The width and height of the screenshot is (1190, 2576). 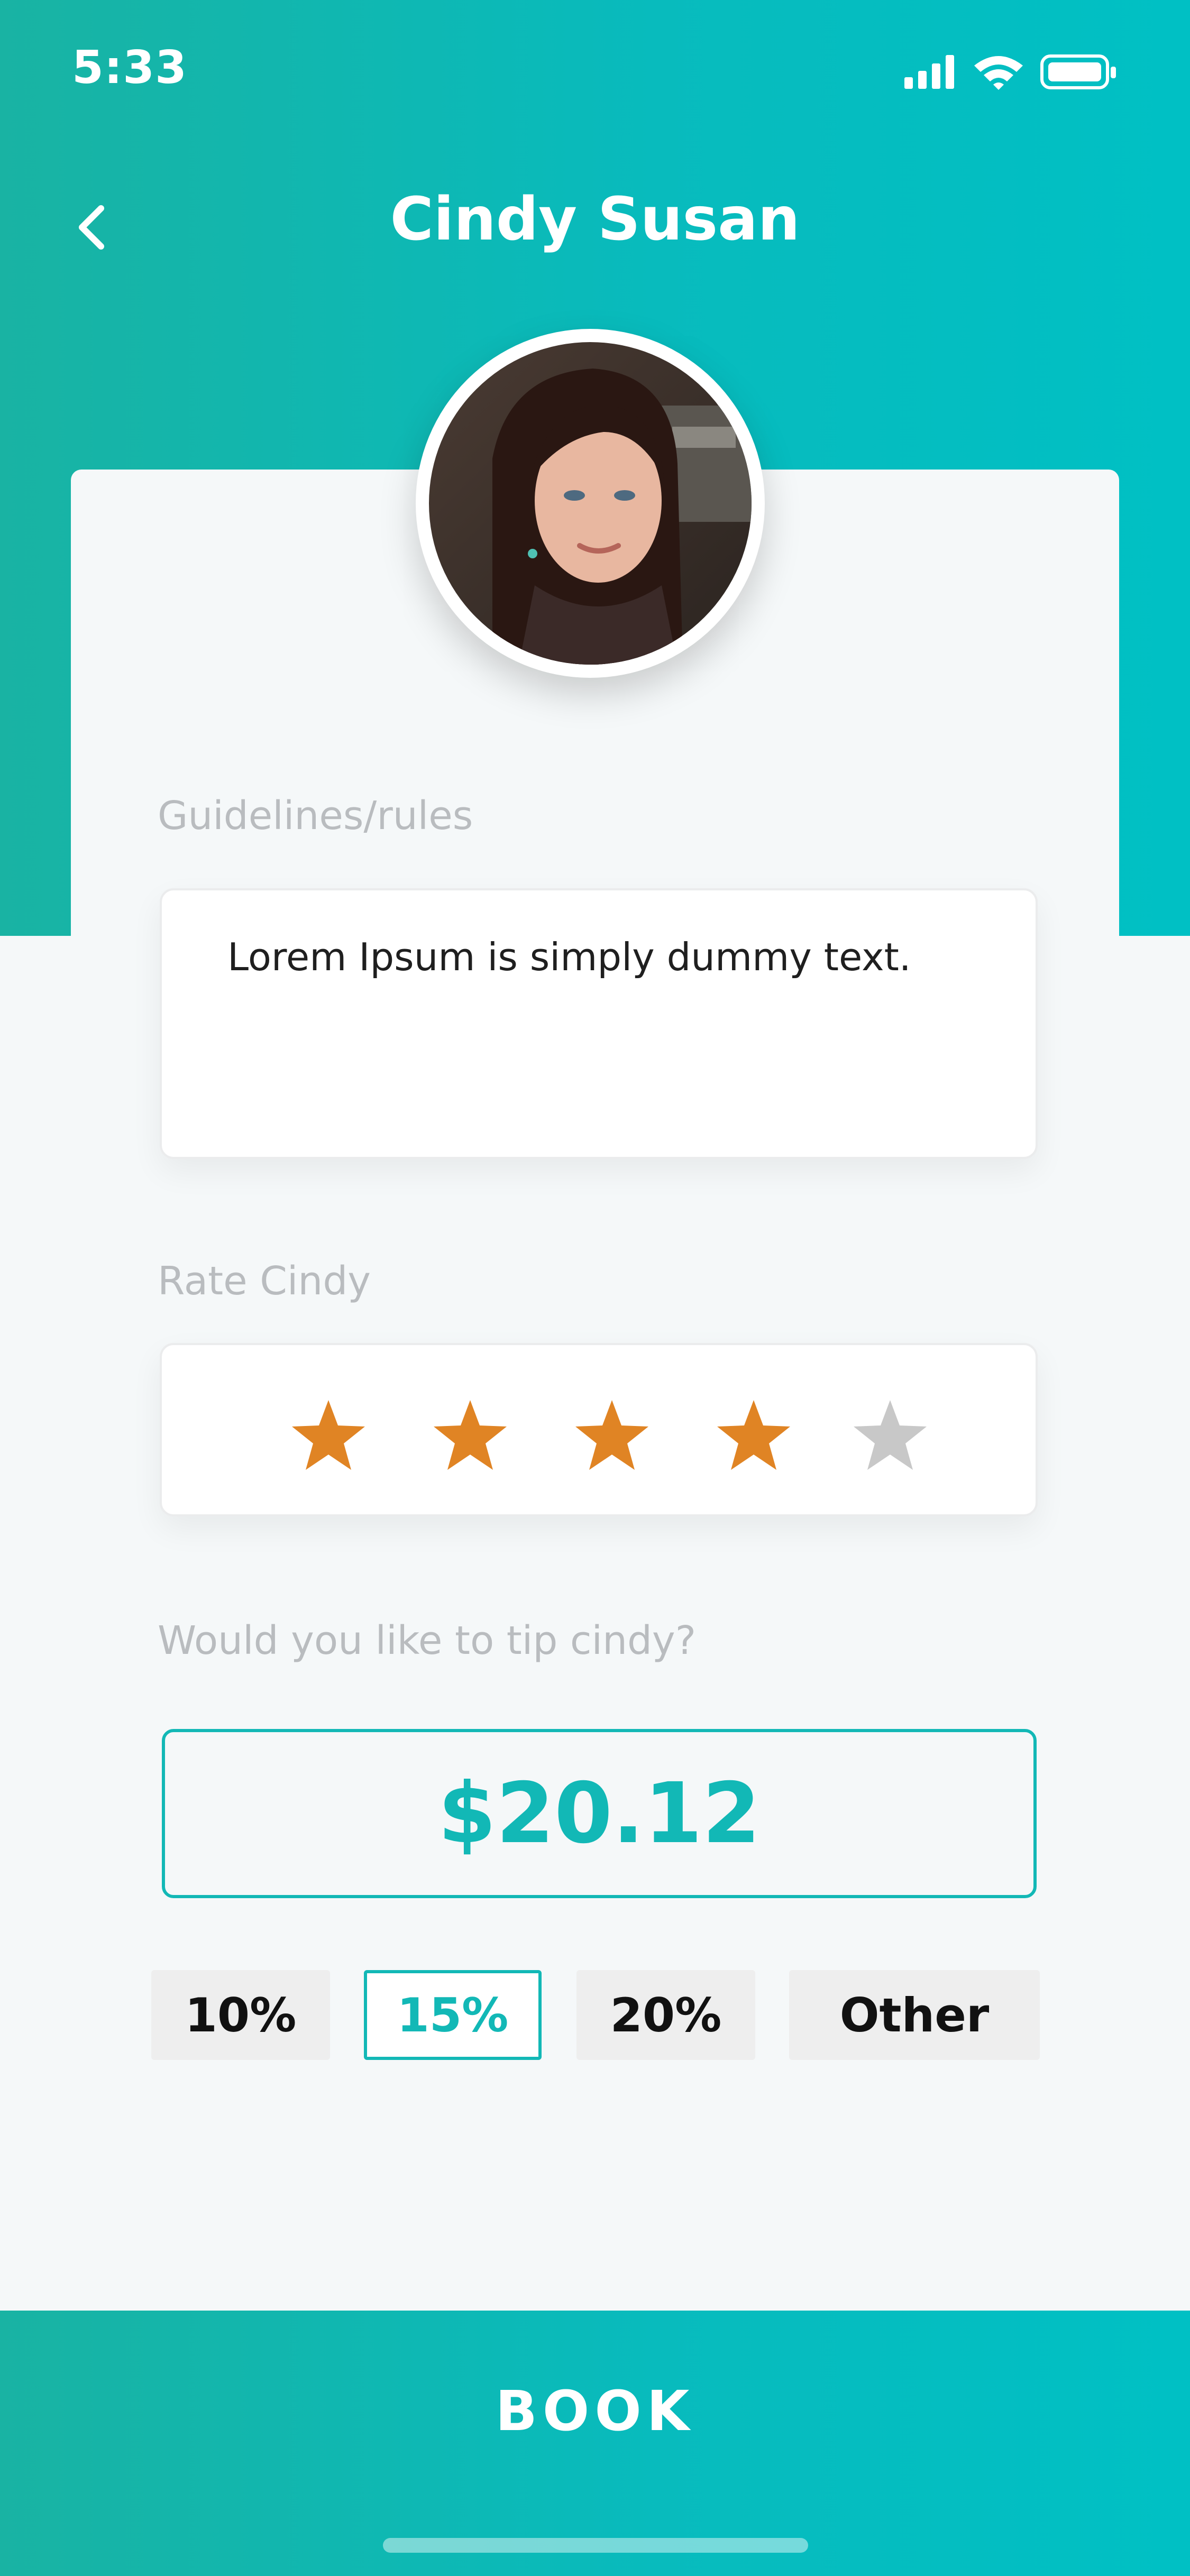 I want to click on footer-bar: BOOK, so click(x=595, y=2443).